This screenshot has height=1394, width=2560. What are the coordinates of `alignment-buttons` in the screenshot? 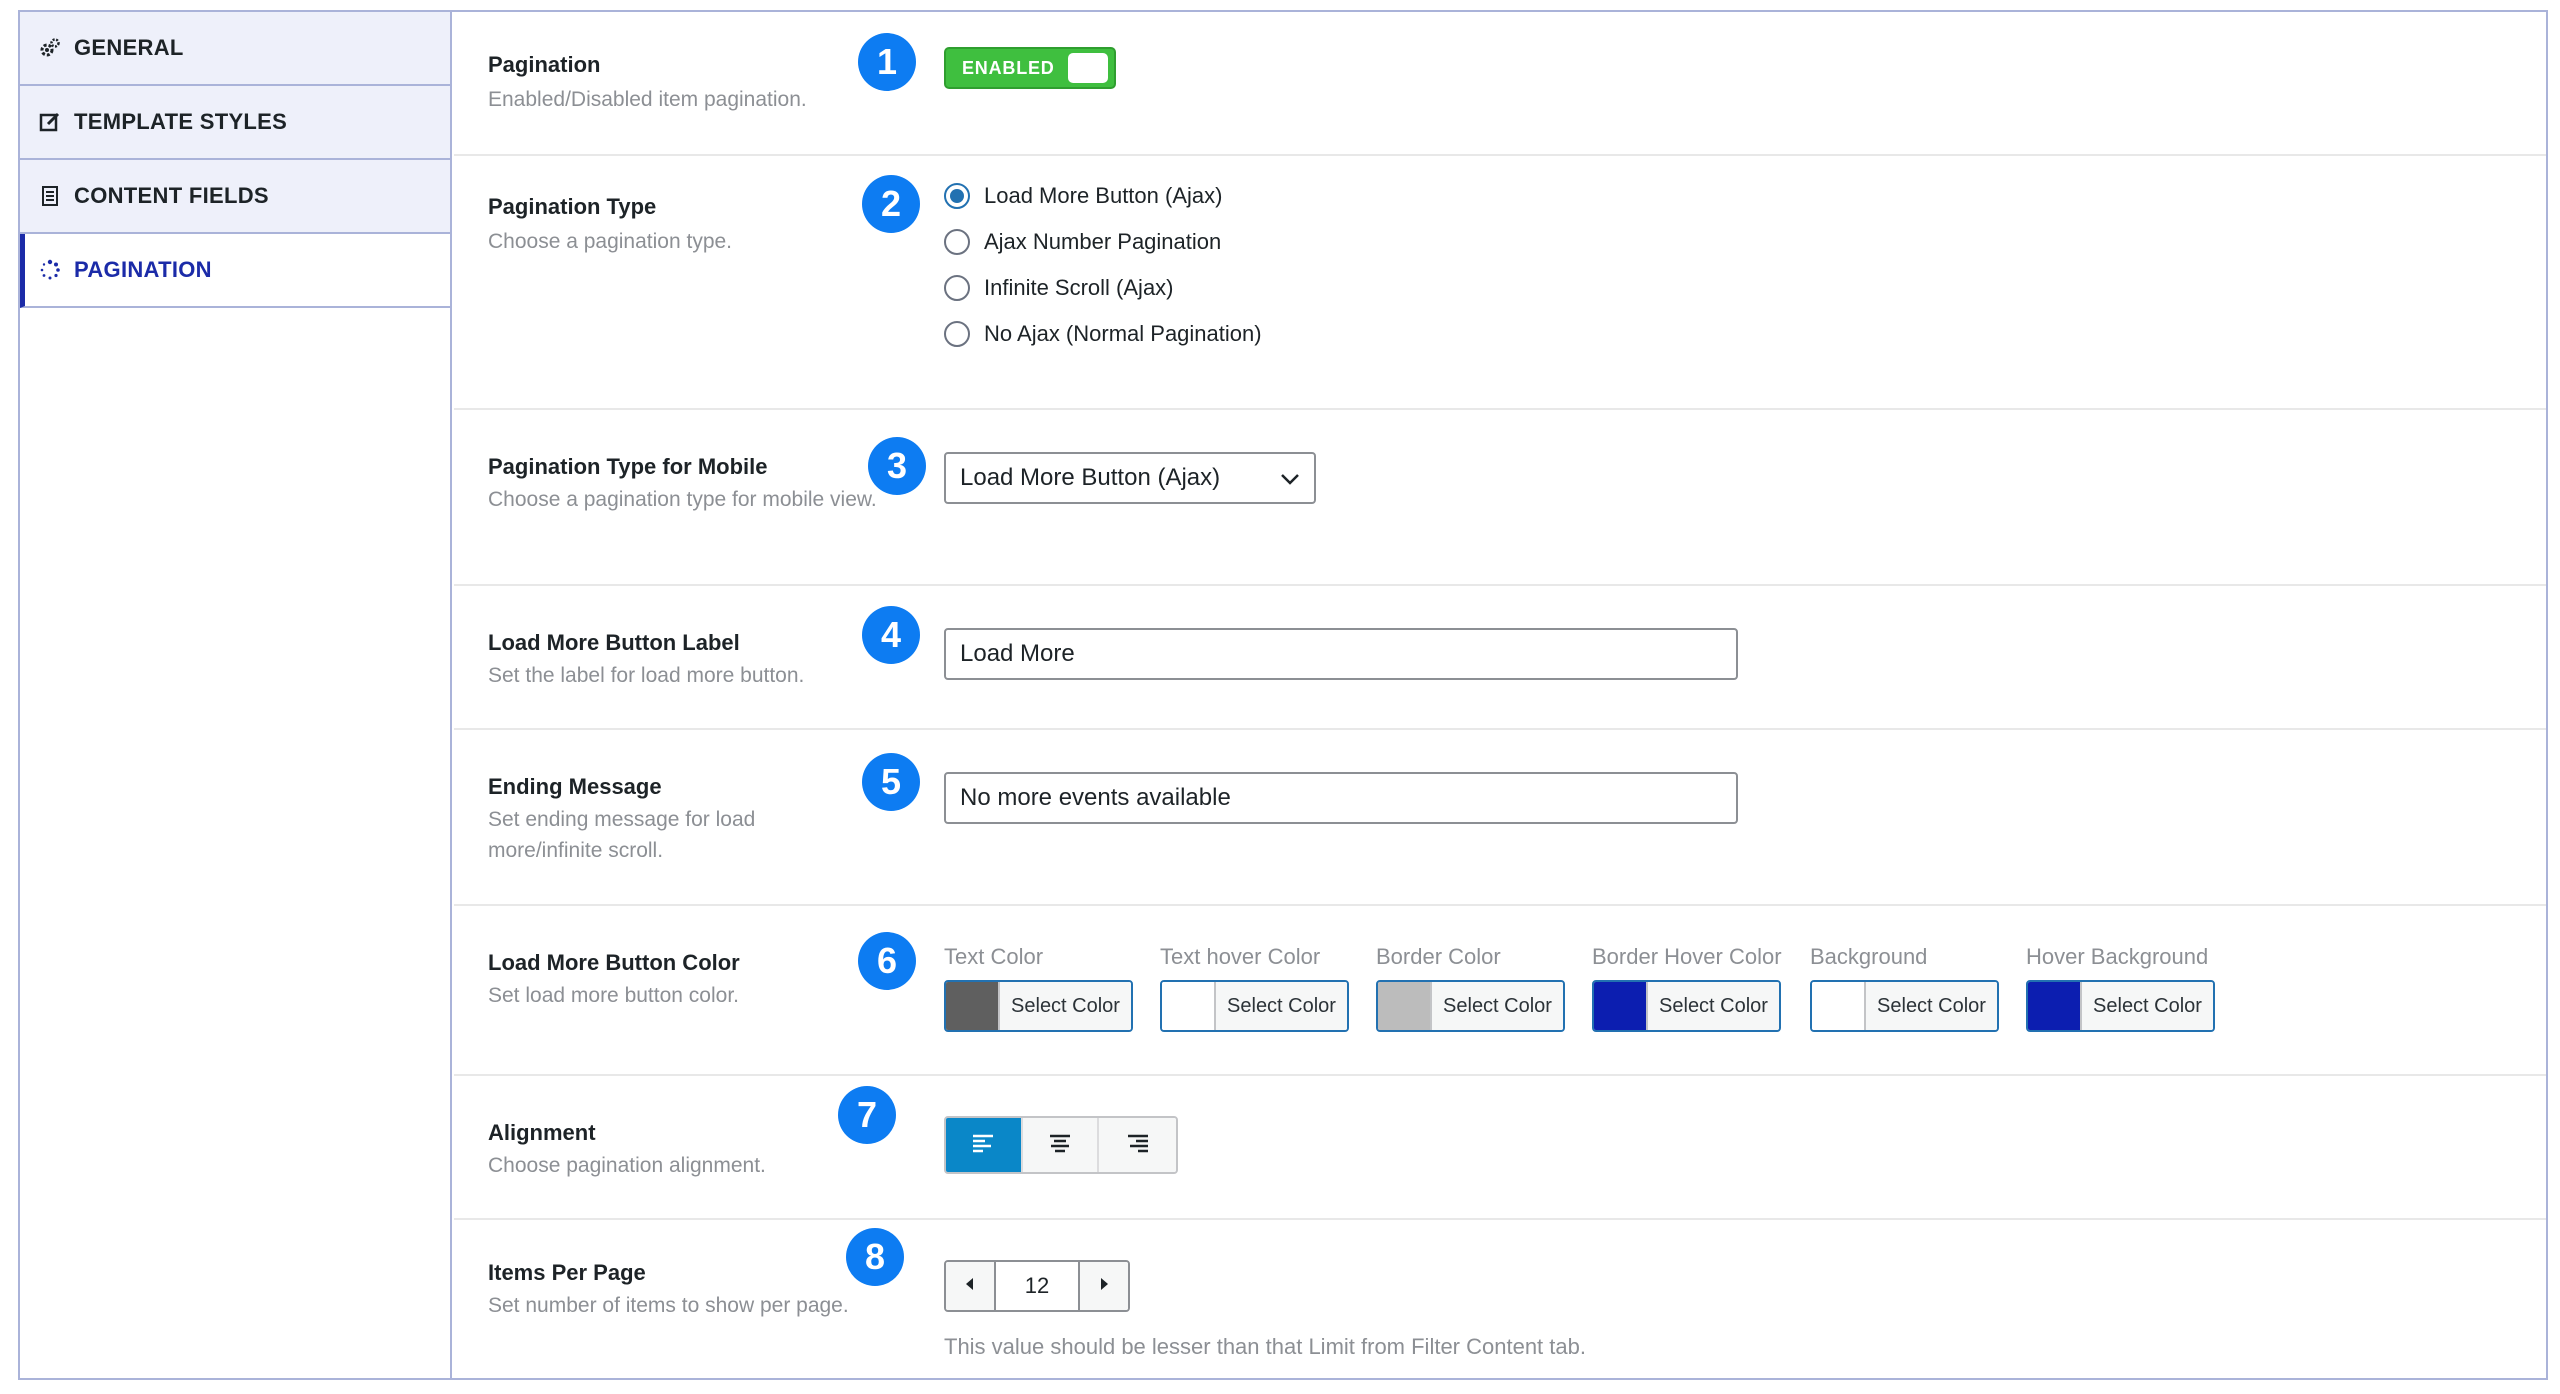 It's located at (1061, 1145).